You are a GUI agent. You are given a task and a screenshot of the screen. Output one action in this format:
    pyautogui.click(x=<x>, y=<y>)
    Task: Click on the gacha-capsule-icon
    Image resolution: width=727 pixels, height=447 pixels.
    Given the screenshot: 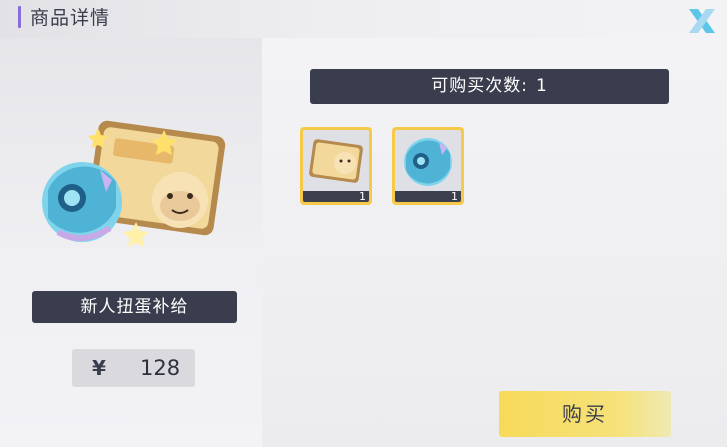 What is the action you would take?
    pyautogui.click(x=428, y=162)
    